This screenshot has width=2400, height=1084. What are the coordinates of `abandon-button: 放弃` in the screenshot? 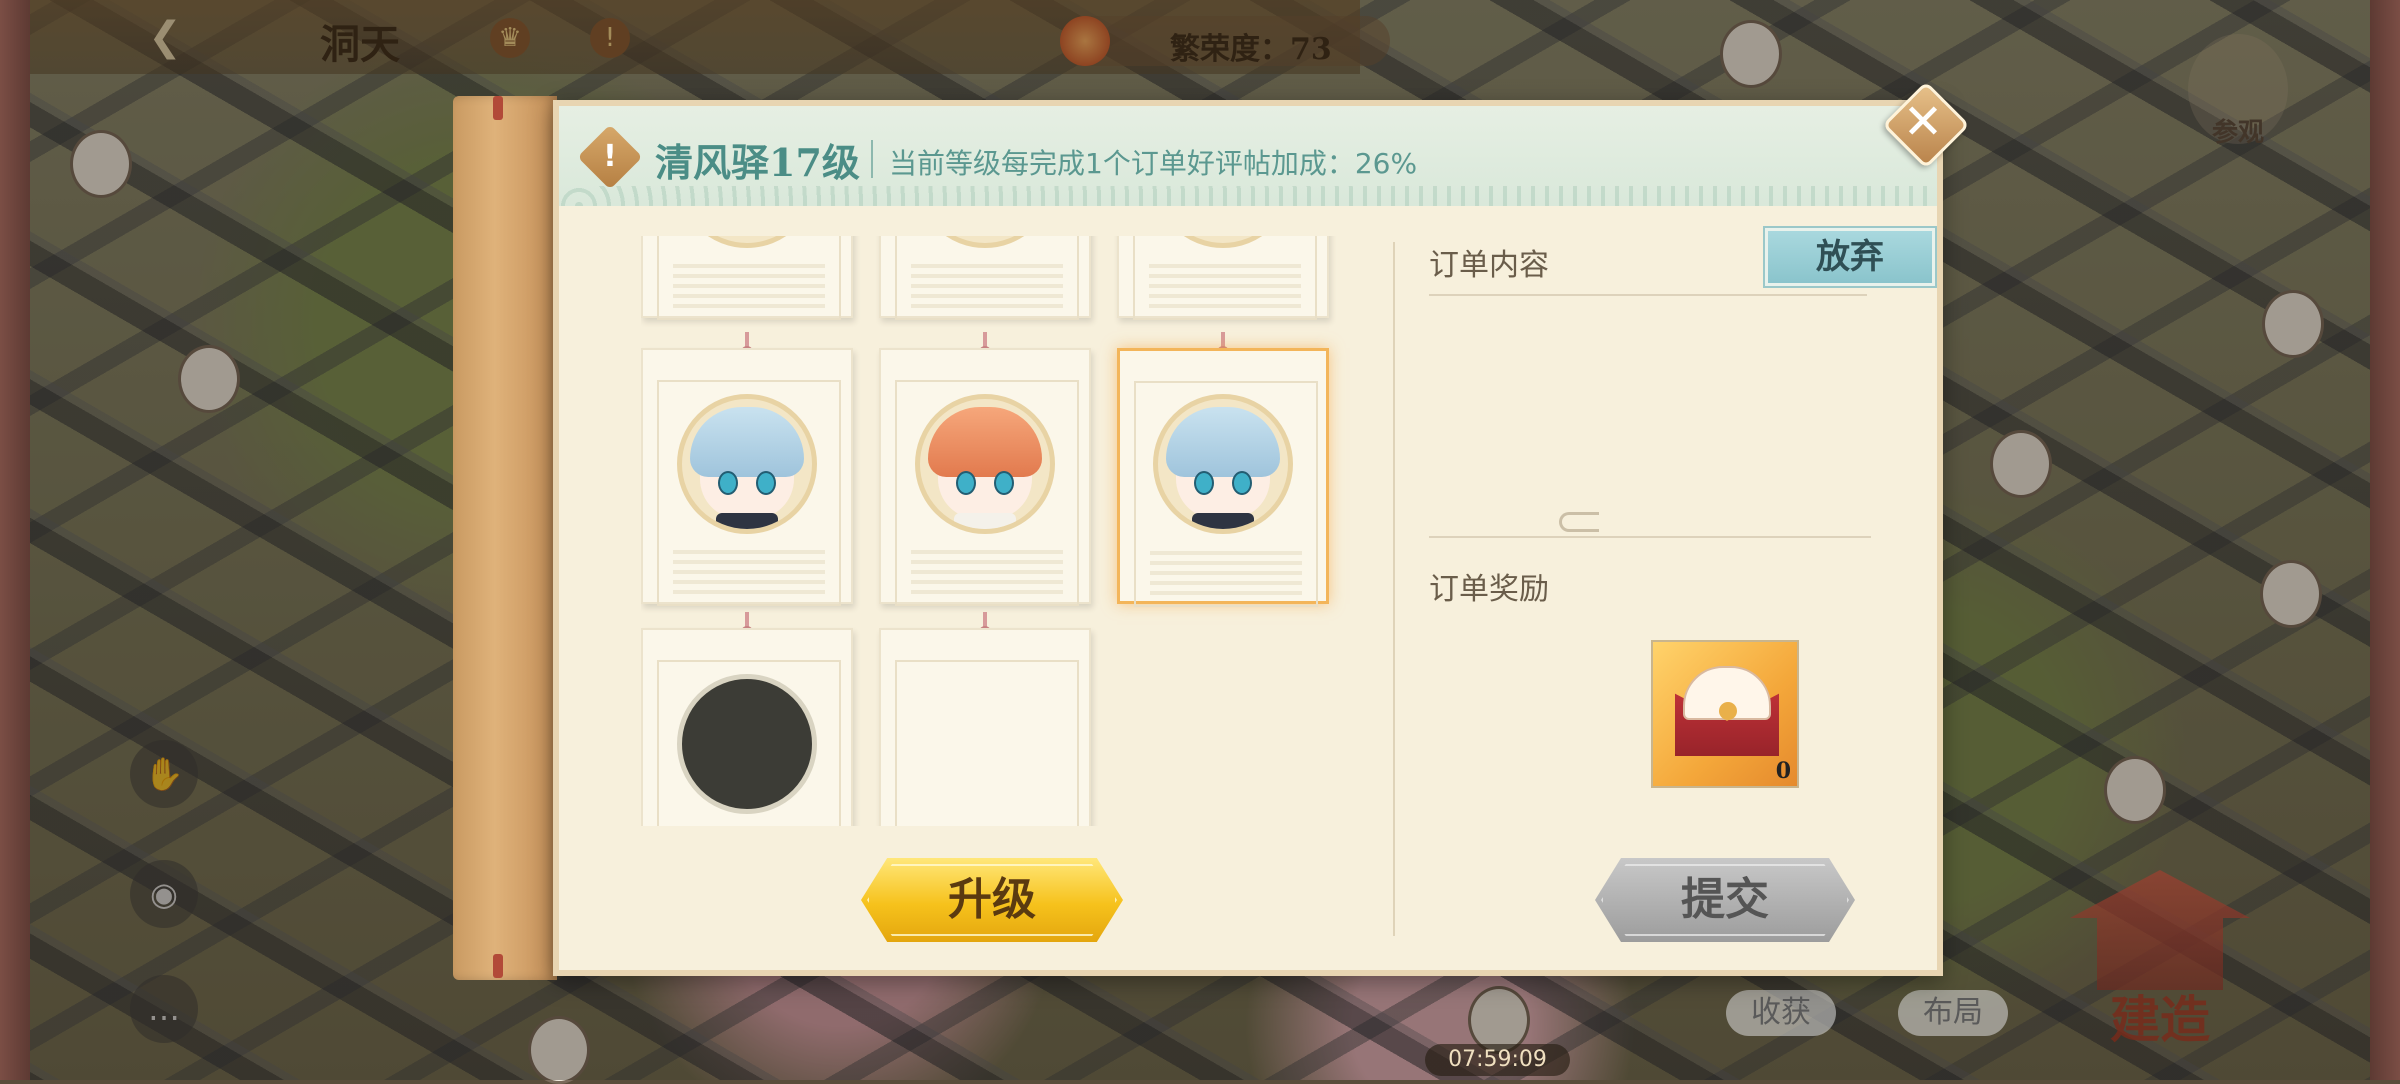 It's located at (1850, 257).